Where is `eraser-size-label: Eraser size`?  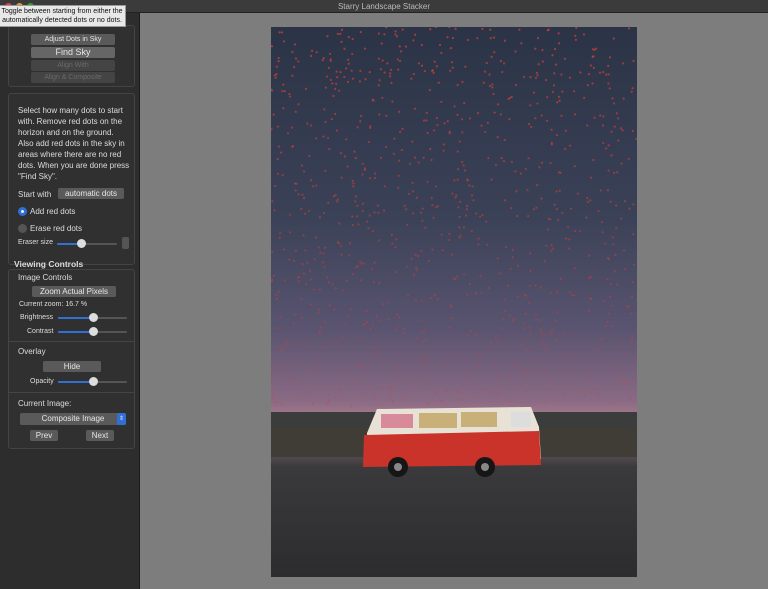
eraser-size-label: Eraser size is located at coordinates (36, 242).